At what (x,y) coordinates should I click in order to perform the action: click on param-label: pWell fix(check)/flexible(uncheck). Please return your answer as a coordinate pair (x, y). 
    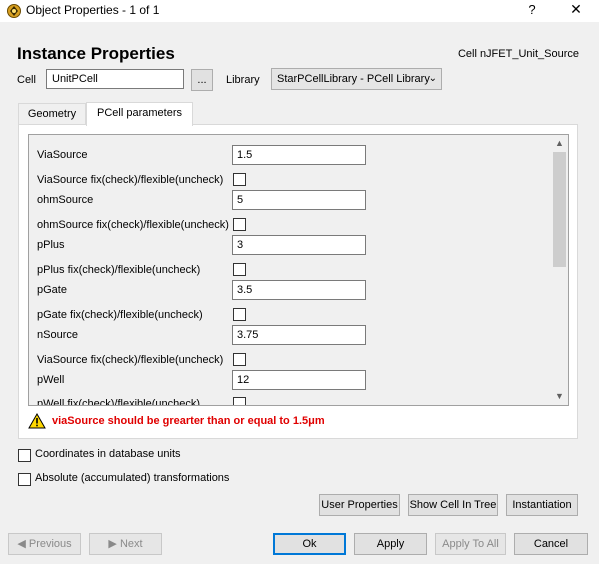
    Looking at the image, I should click on (119, 402).